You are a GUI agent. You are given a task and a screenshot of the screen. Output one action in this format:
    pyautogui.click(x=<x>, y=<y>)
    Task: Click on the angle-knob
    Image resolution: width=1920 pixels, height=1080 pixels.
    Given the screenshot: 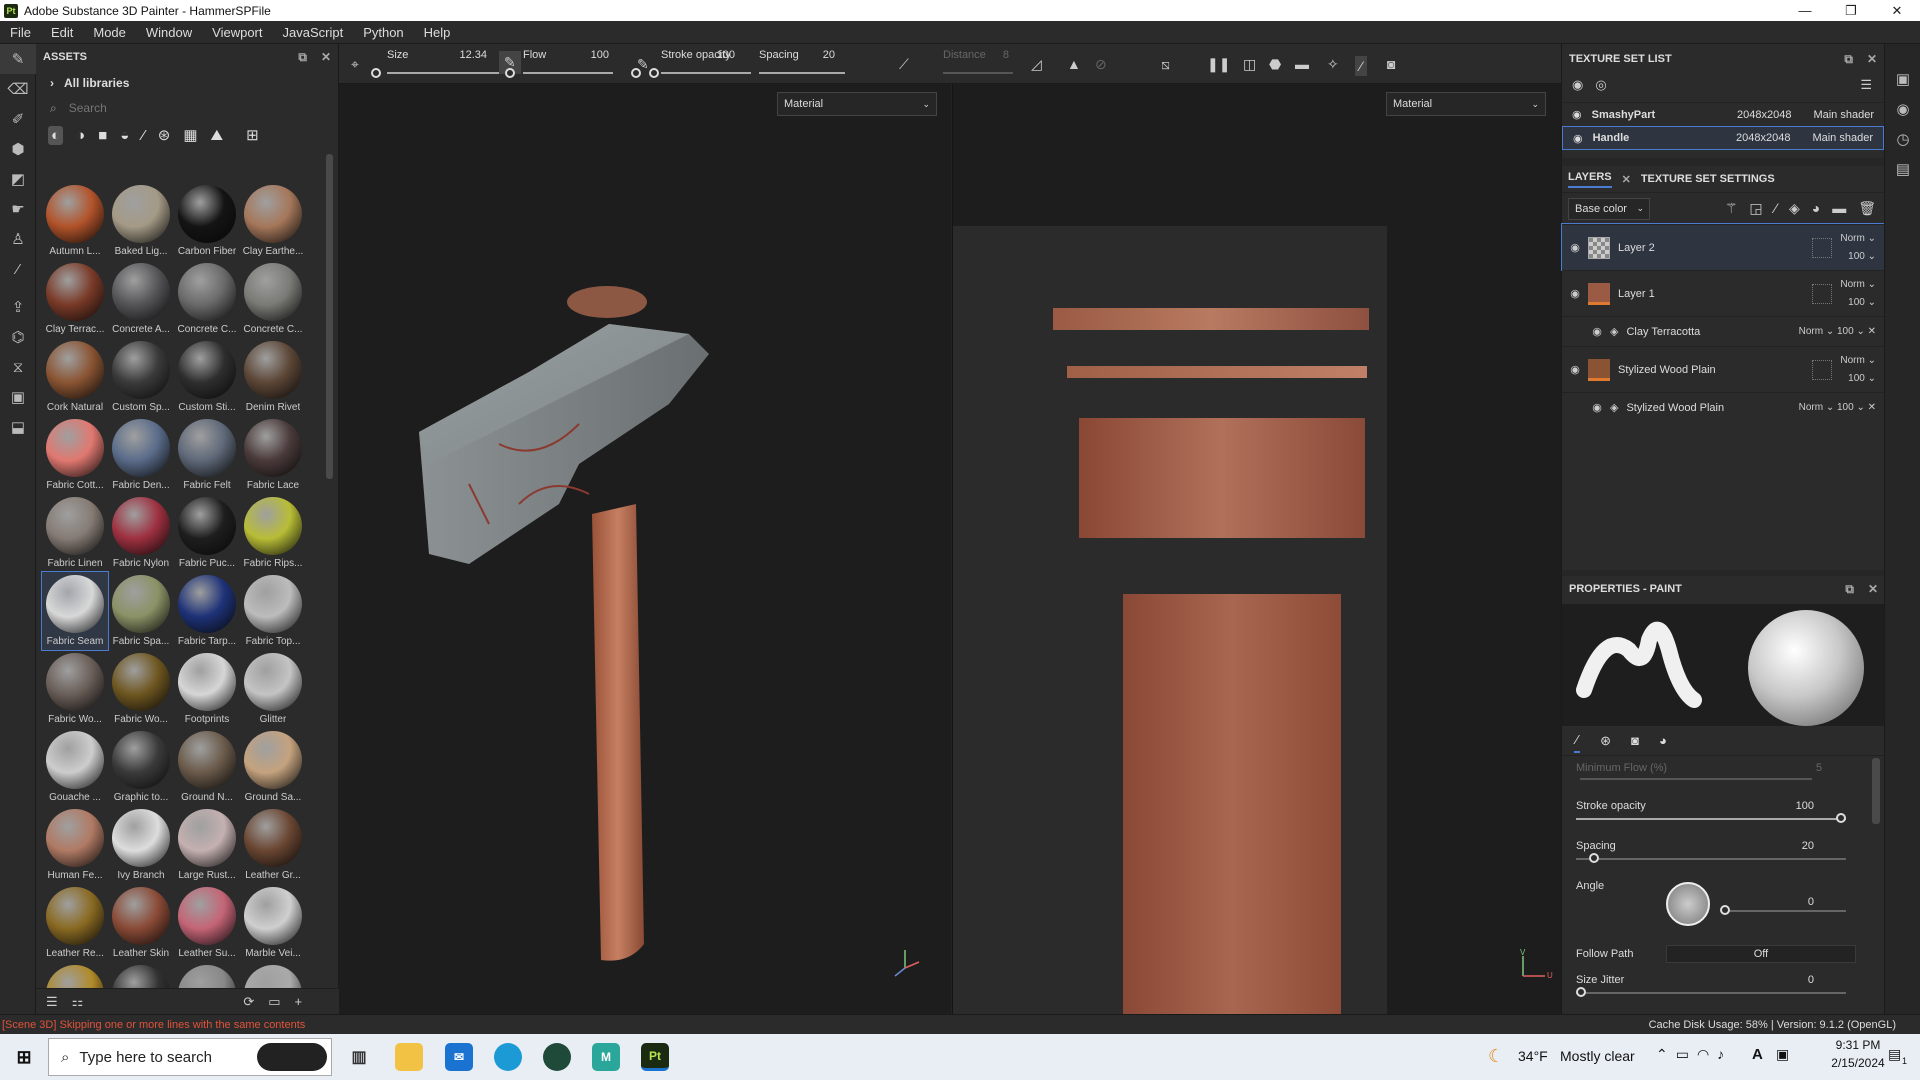 What is the action you would take?
    pyautogui.click(x=1725, y=910)
    